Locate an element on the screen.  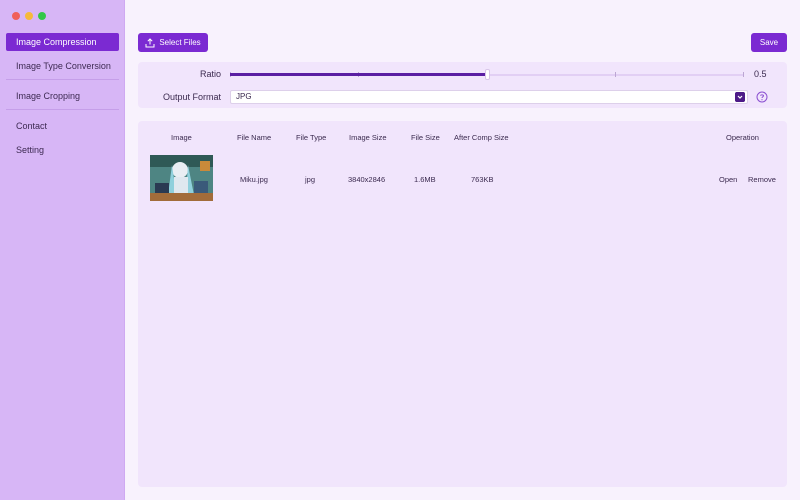
select-files-label: Select Files is located at coordinates (180, 42).